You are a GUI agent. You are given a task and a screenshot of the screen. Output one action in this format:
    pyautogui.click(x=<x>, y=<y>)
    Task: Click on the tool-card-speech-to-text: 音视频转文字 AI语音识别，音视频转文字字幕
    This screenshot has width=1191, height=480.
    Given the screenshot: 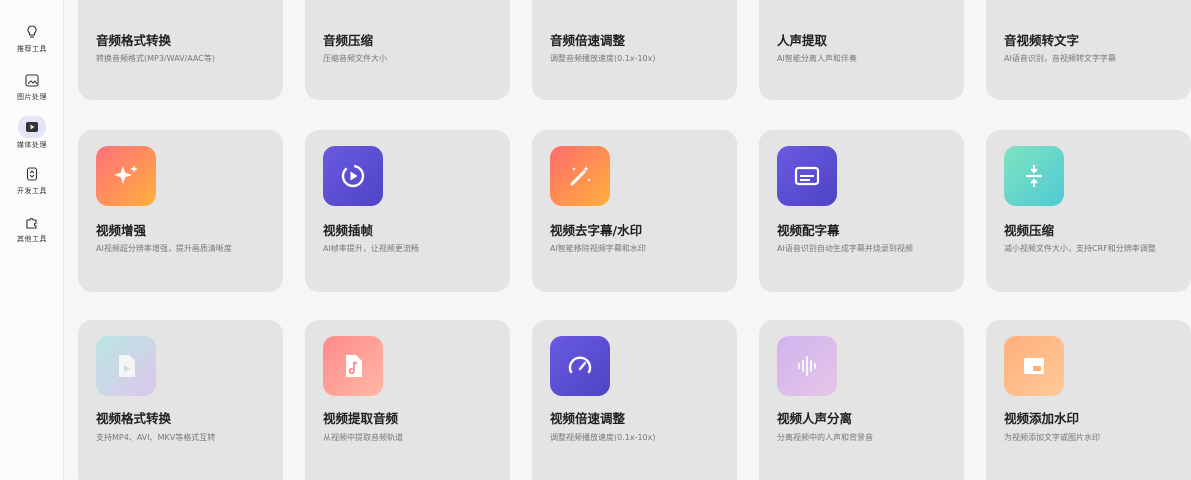 What is the action you would take?
    pyautogui.click(x=1088, y=50)
    